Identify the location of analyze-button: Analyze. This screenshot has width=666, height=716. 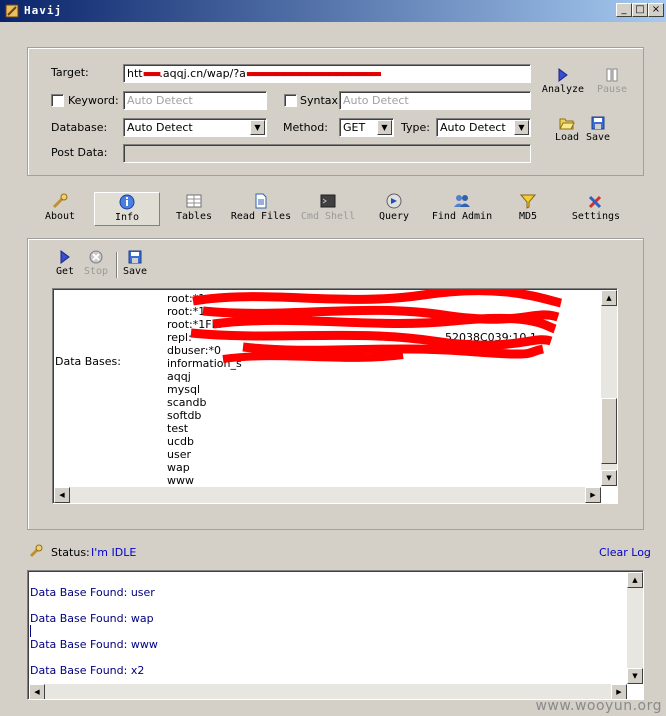
(563, 81).